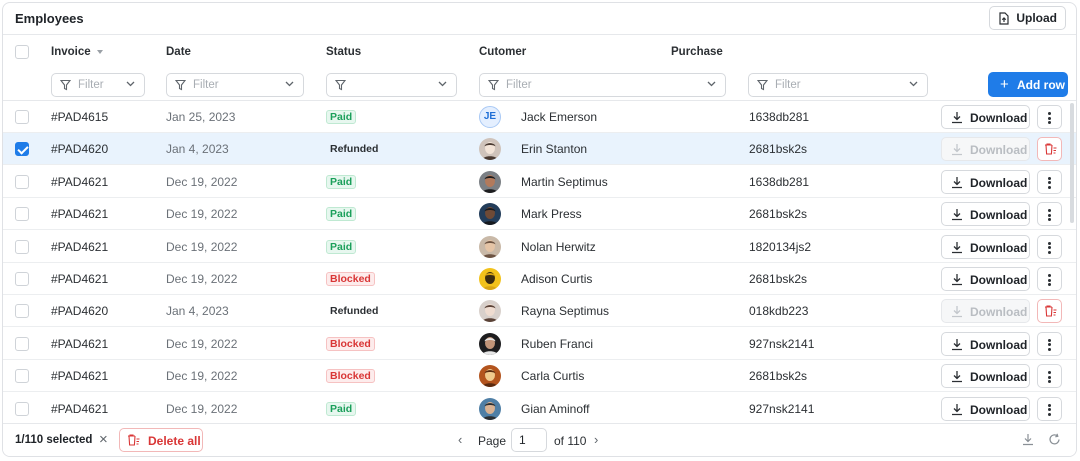 Image resolution: width=1080 pixels, height=461 pixels. What do you see at coordinates (1054, 439) in the screenshot?
I see `refresh-icon` at bounding box center [1054, 439].